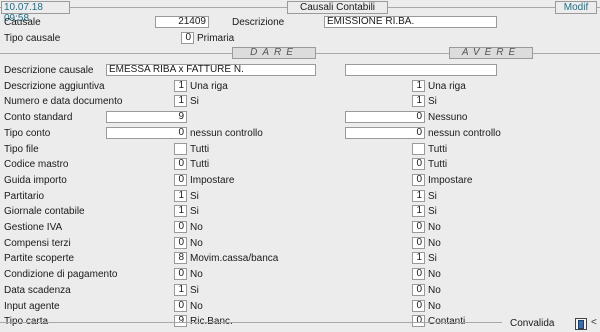 This screenshot has width=600, height=332. What do you see at coordinates (32, 306) in the screenshot?
I see `row-label: Input agente` at bounding box center [32, 306].